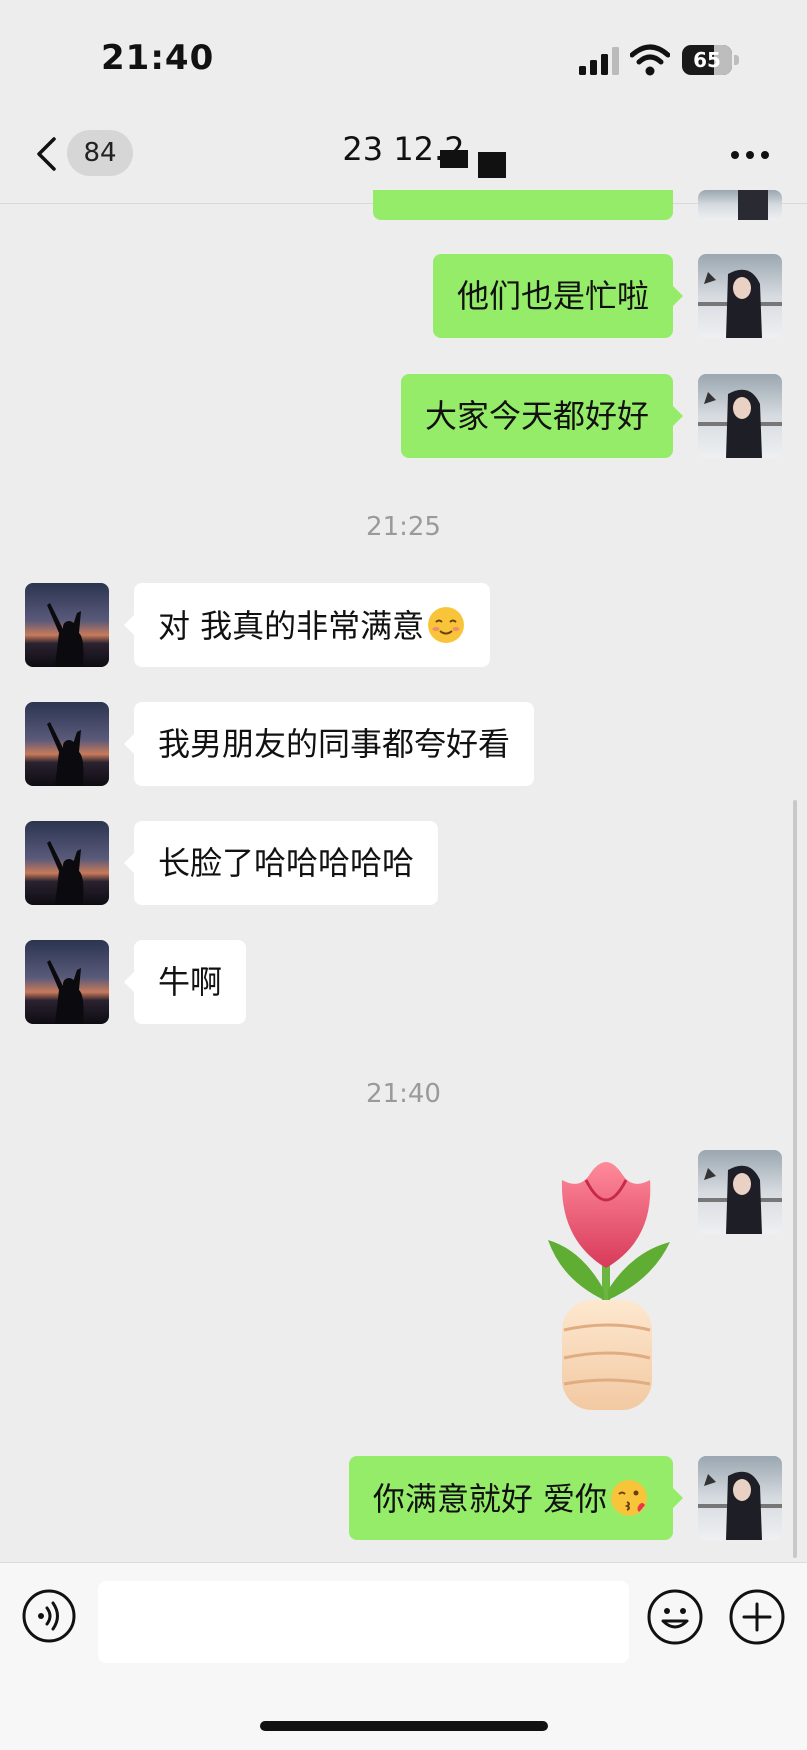 The height and width of the screenshot is (1750, 807). What do you see at coordinates (599, 61) in the screenshot?
I see `cellular-signal-icon` at bounding box center [599, 61].